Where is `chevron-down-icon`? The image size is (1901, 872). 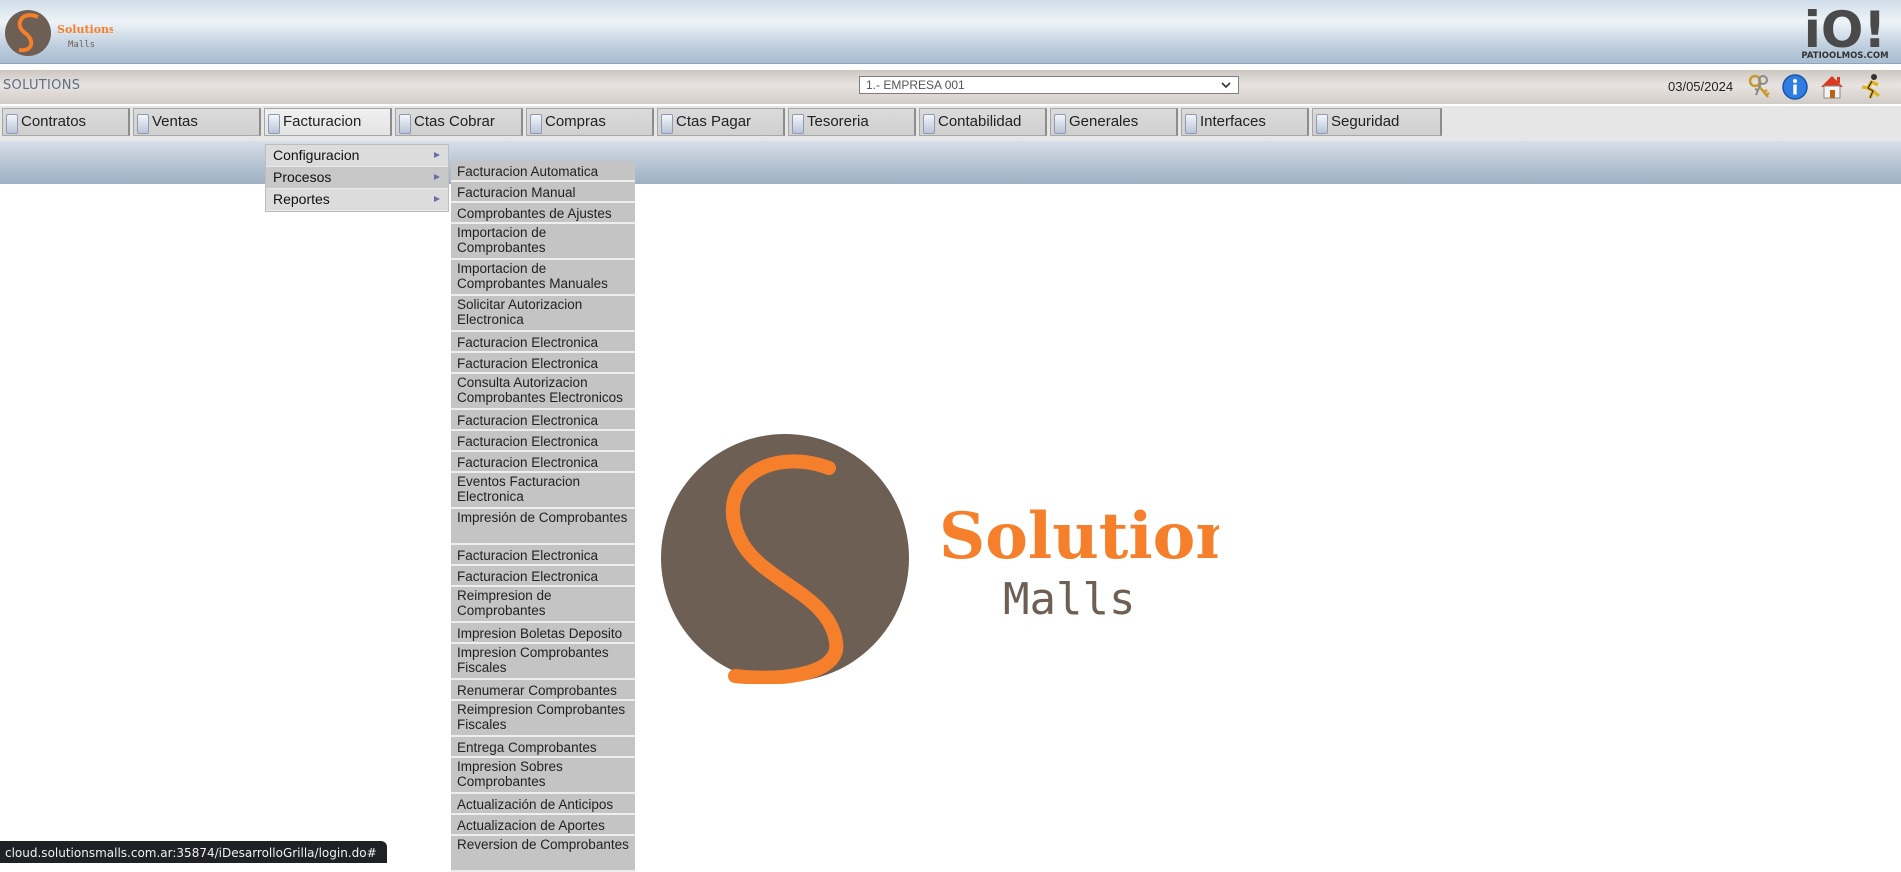
chevron-down-icon is located at coordinates (1226, 85).